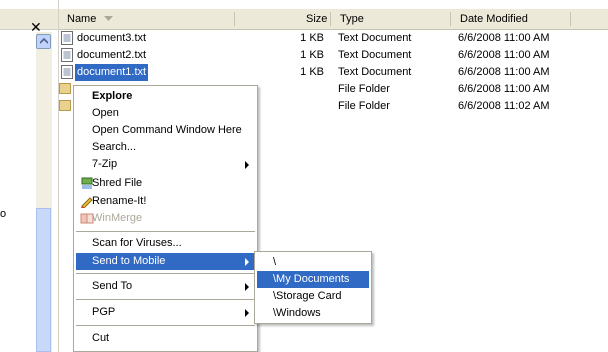  Describe the element at coordinates (313, 313) in the screenshot. I see `submenu-item-windows: \Windows` at that location.